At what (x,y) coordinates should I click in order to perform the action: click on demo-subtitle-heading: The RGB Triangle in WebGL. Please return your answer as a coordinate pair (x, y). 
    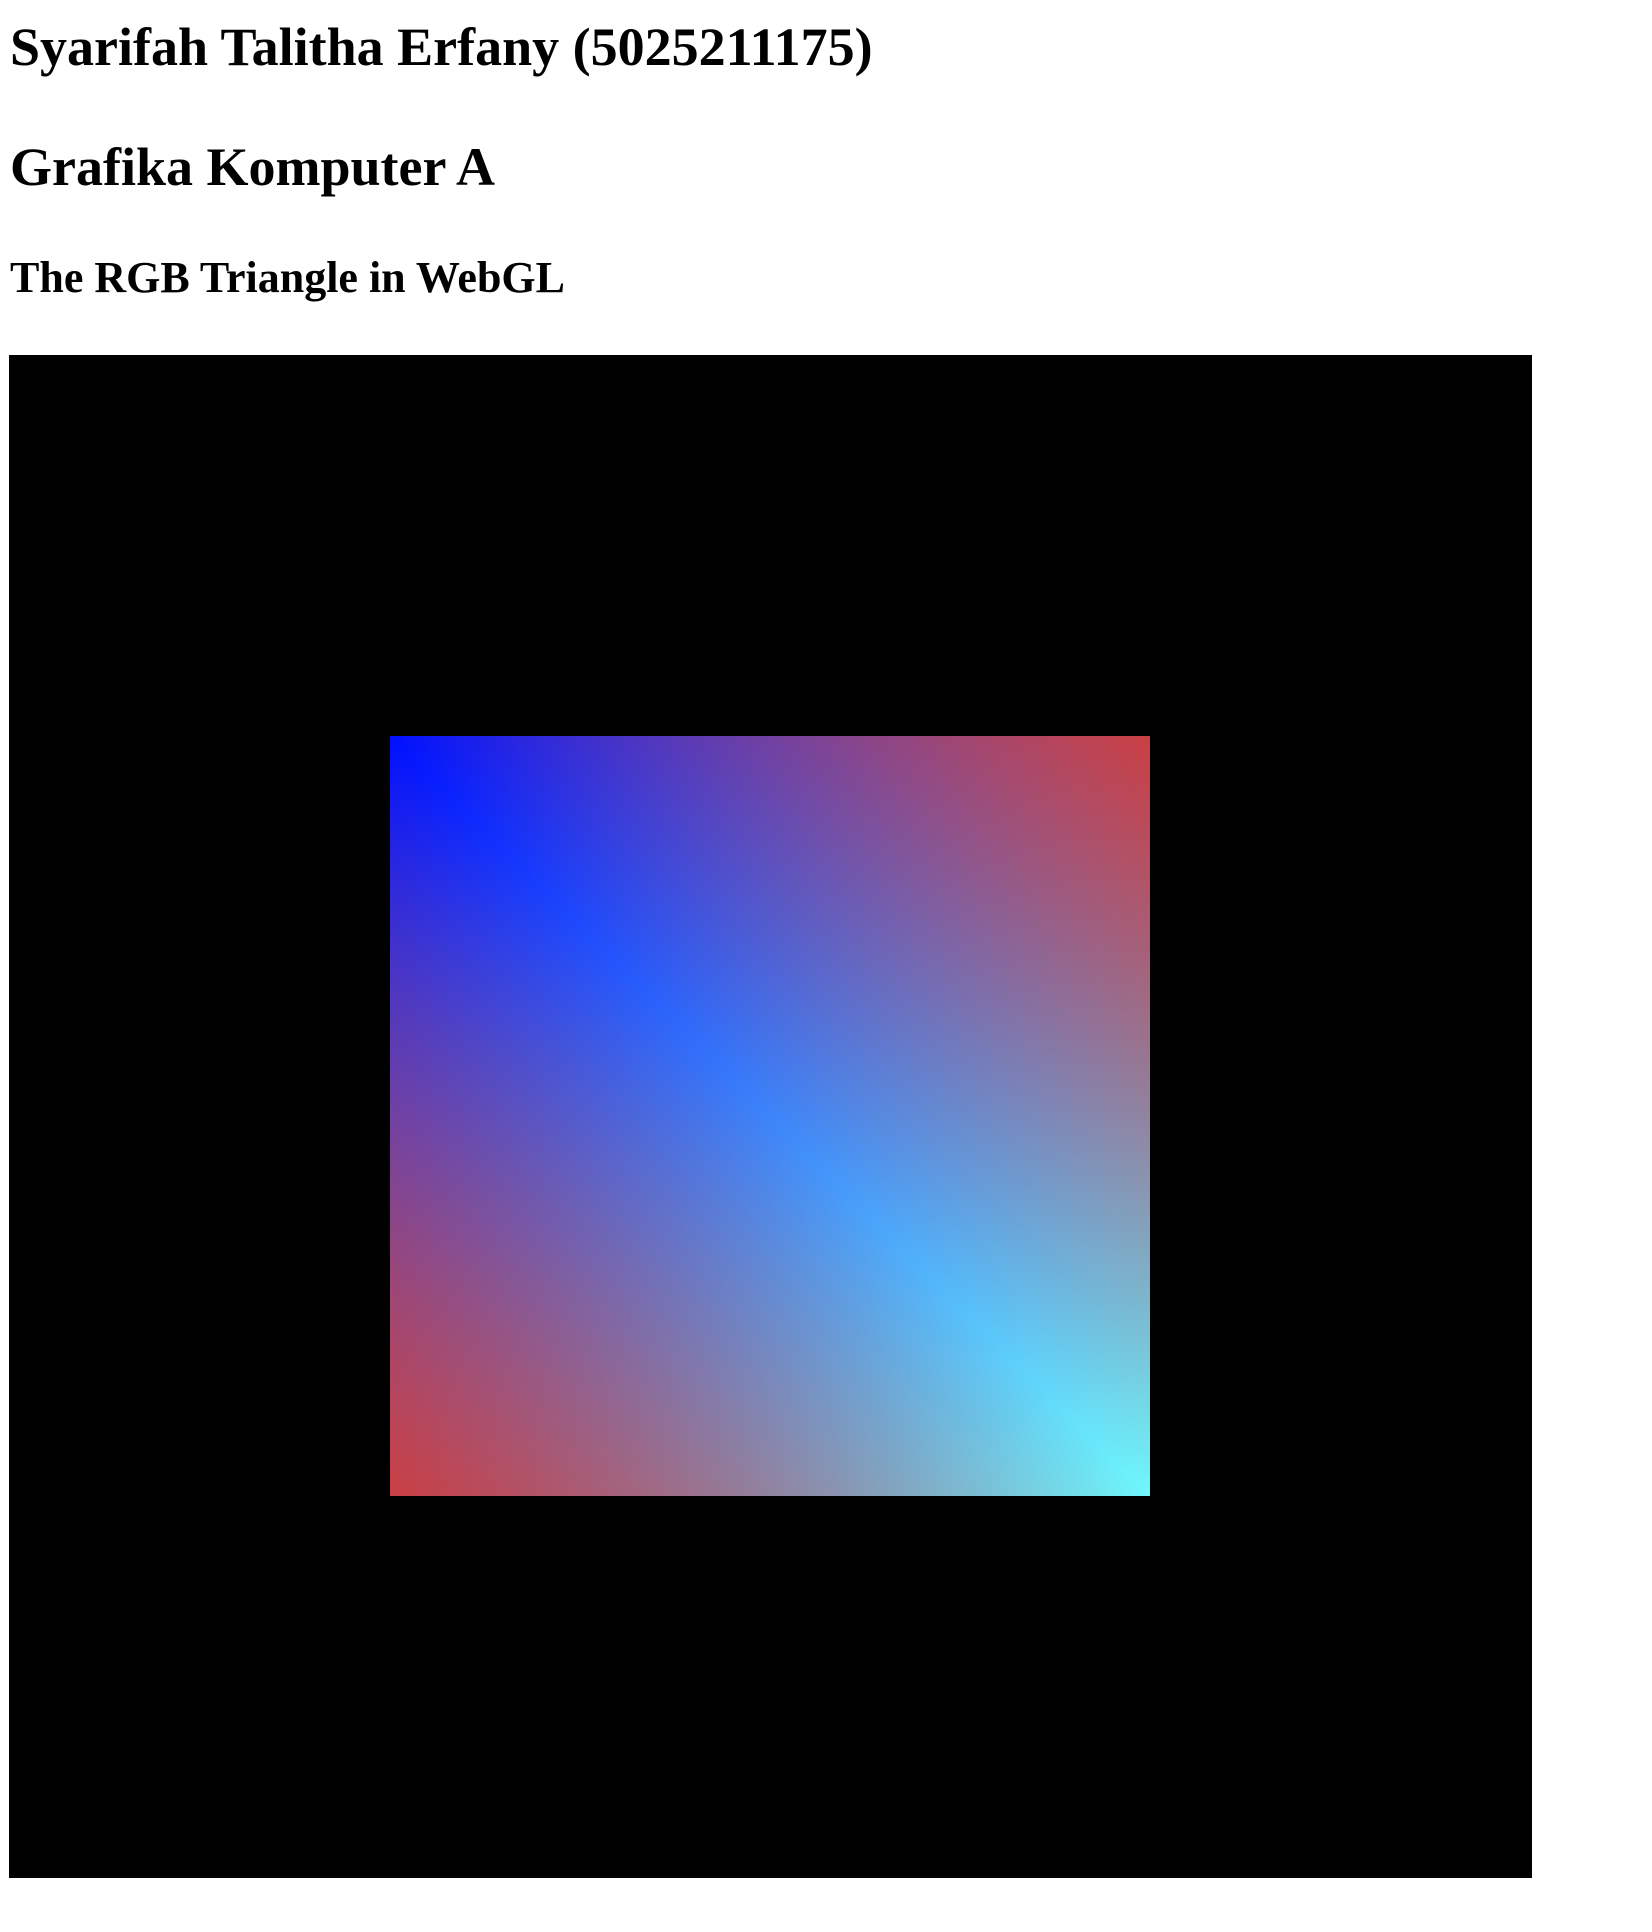
    Looking at the image, I should click on (288, 277).